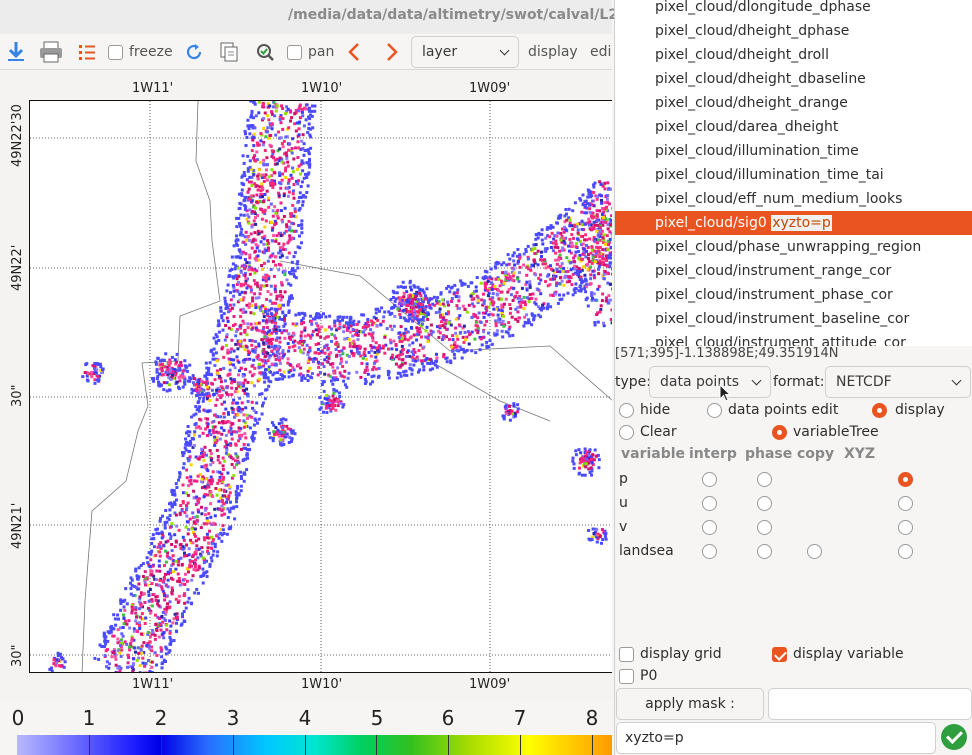 The width and height of the screenshot is (972, 755). I want to click on apply-mask-button: apply mask :, so click(690, 704).